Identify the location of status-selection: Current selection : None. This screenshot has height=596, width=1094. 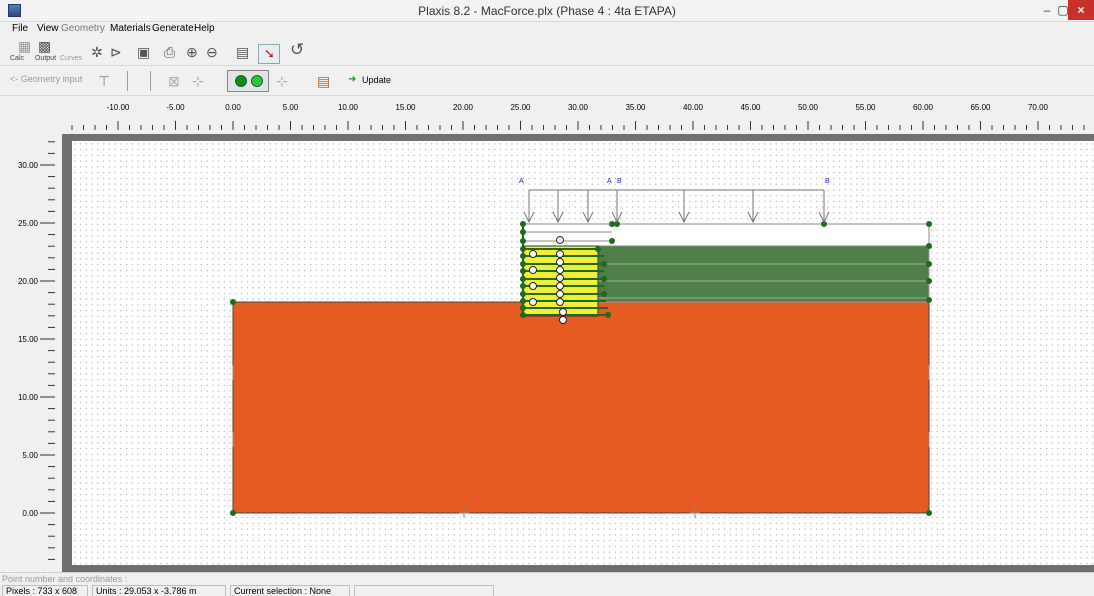
(290, 590).